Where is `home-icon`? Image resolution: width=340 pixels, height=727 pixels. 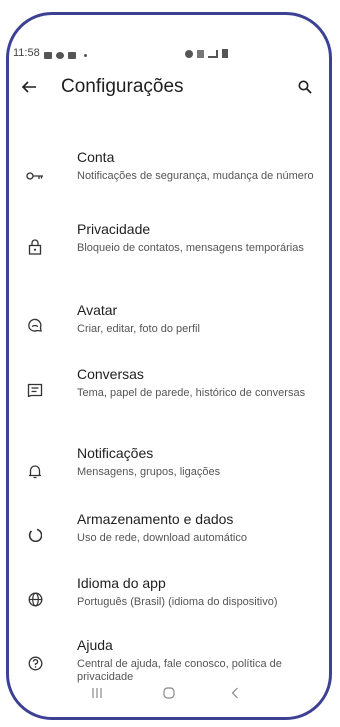 home-icon is located at coordinates (169, 693).